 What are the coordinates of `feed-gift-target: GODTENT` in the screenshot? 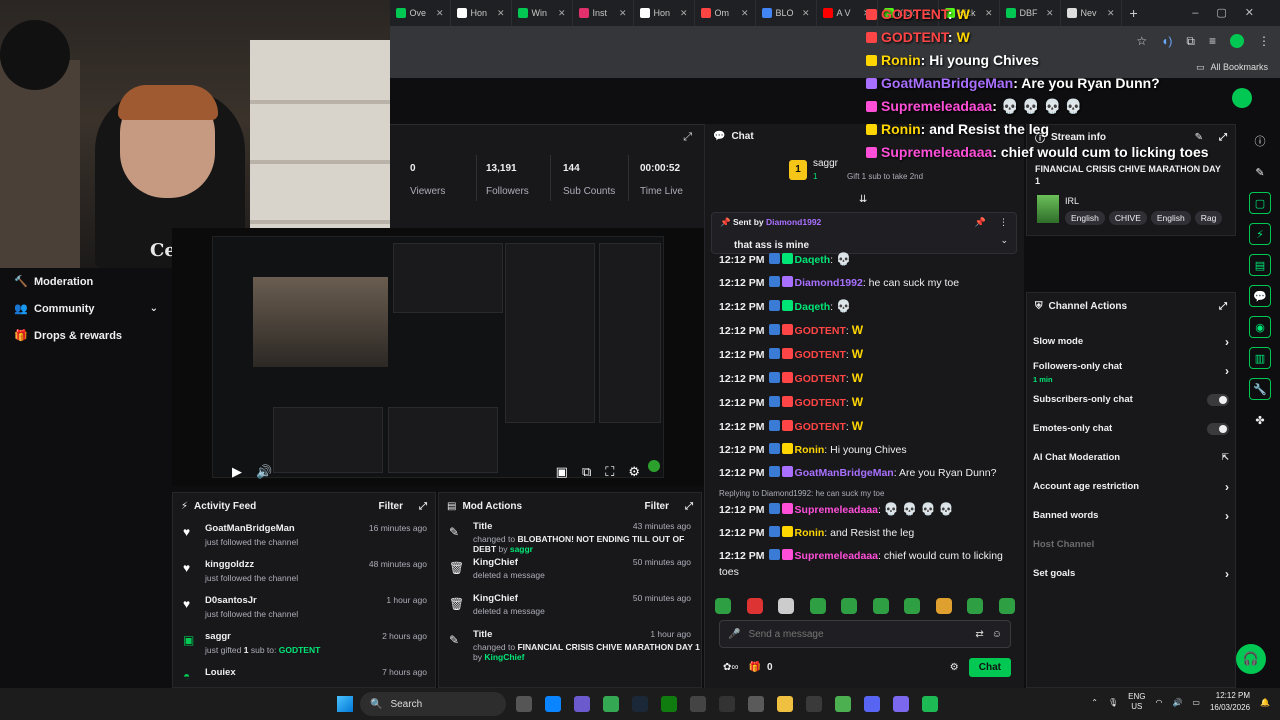 It's located at (300, 650).